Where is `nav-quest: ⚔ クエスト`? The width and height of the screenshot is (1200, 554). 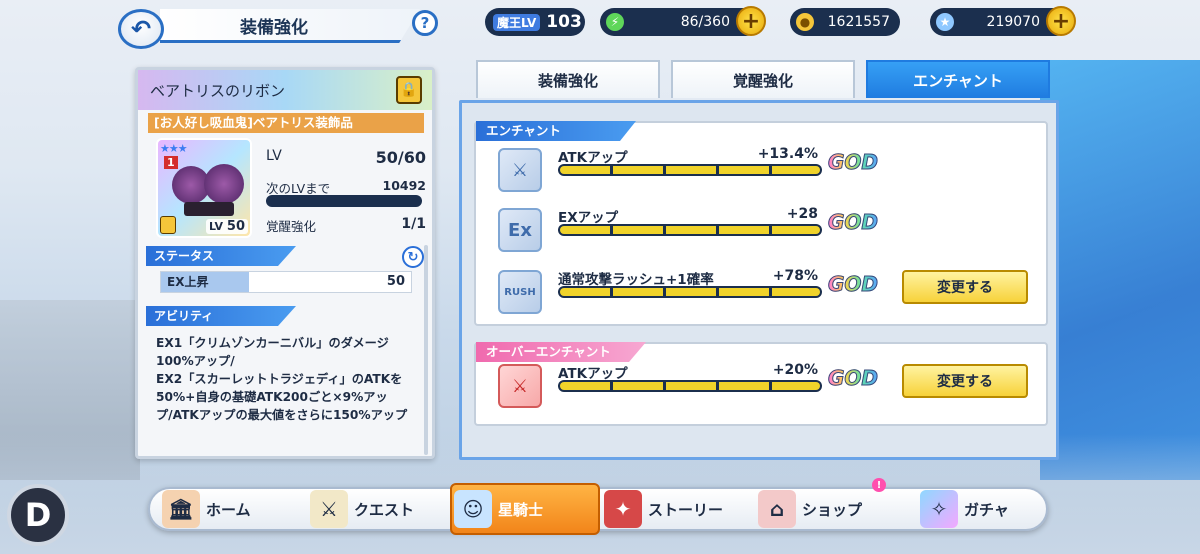 nav-quest: ⚔ クエスト is located at coordinates (362, 509).